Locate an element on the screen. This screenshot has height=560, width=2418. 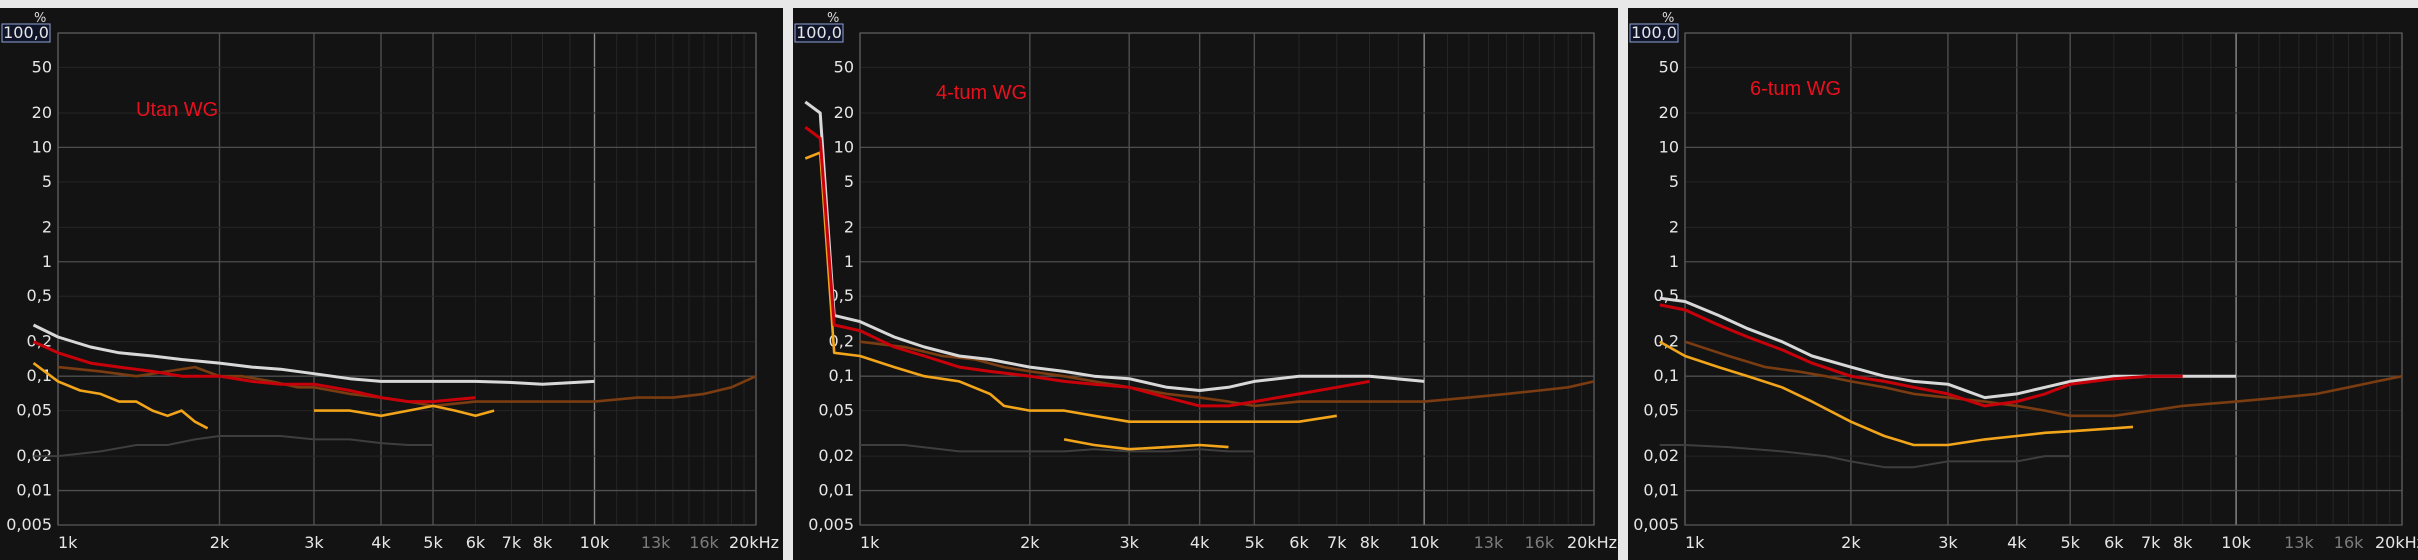
panel-title: Utan WG is located at coordinates (177, 110).